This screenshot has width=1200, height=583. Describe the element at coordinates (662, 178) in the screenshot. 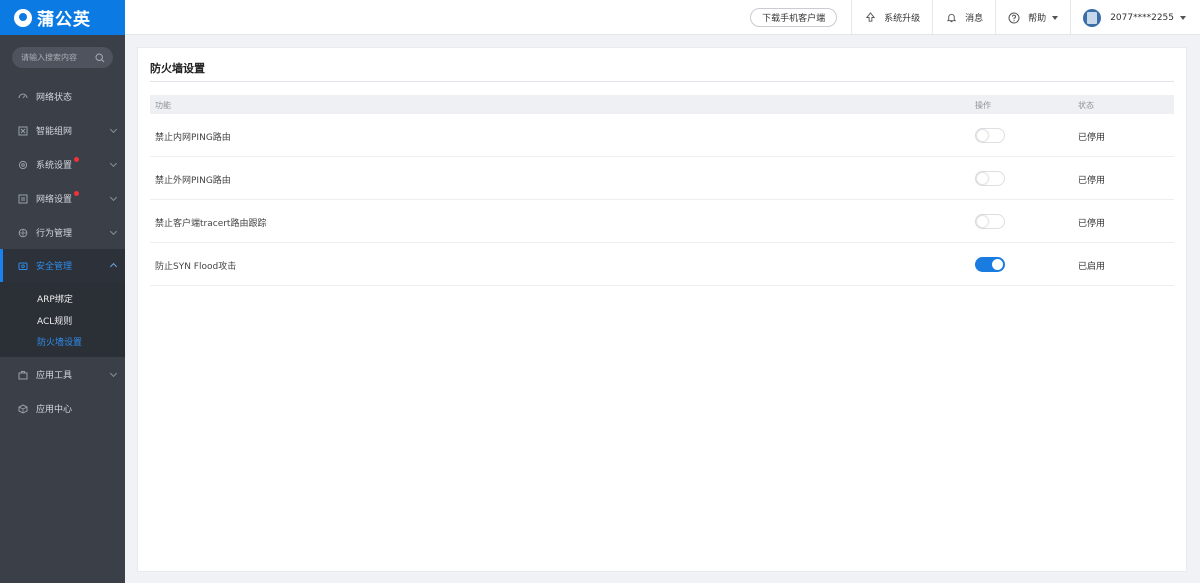

I see `table-row: 禁止外网PING路由 已停用` at that location.